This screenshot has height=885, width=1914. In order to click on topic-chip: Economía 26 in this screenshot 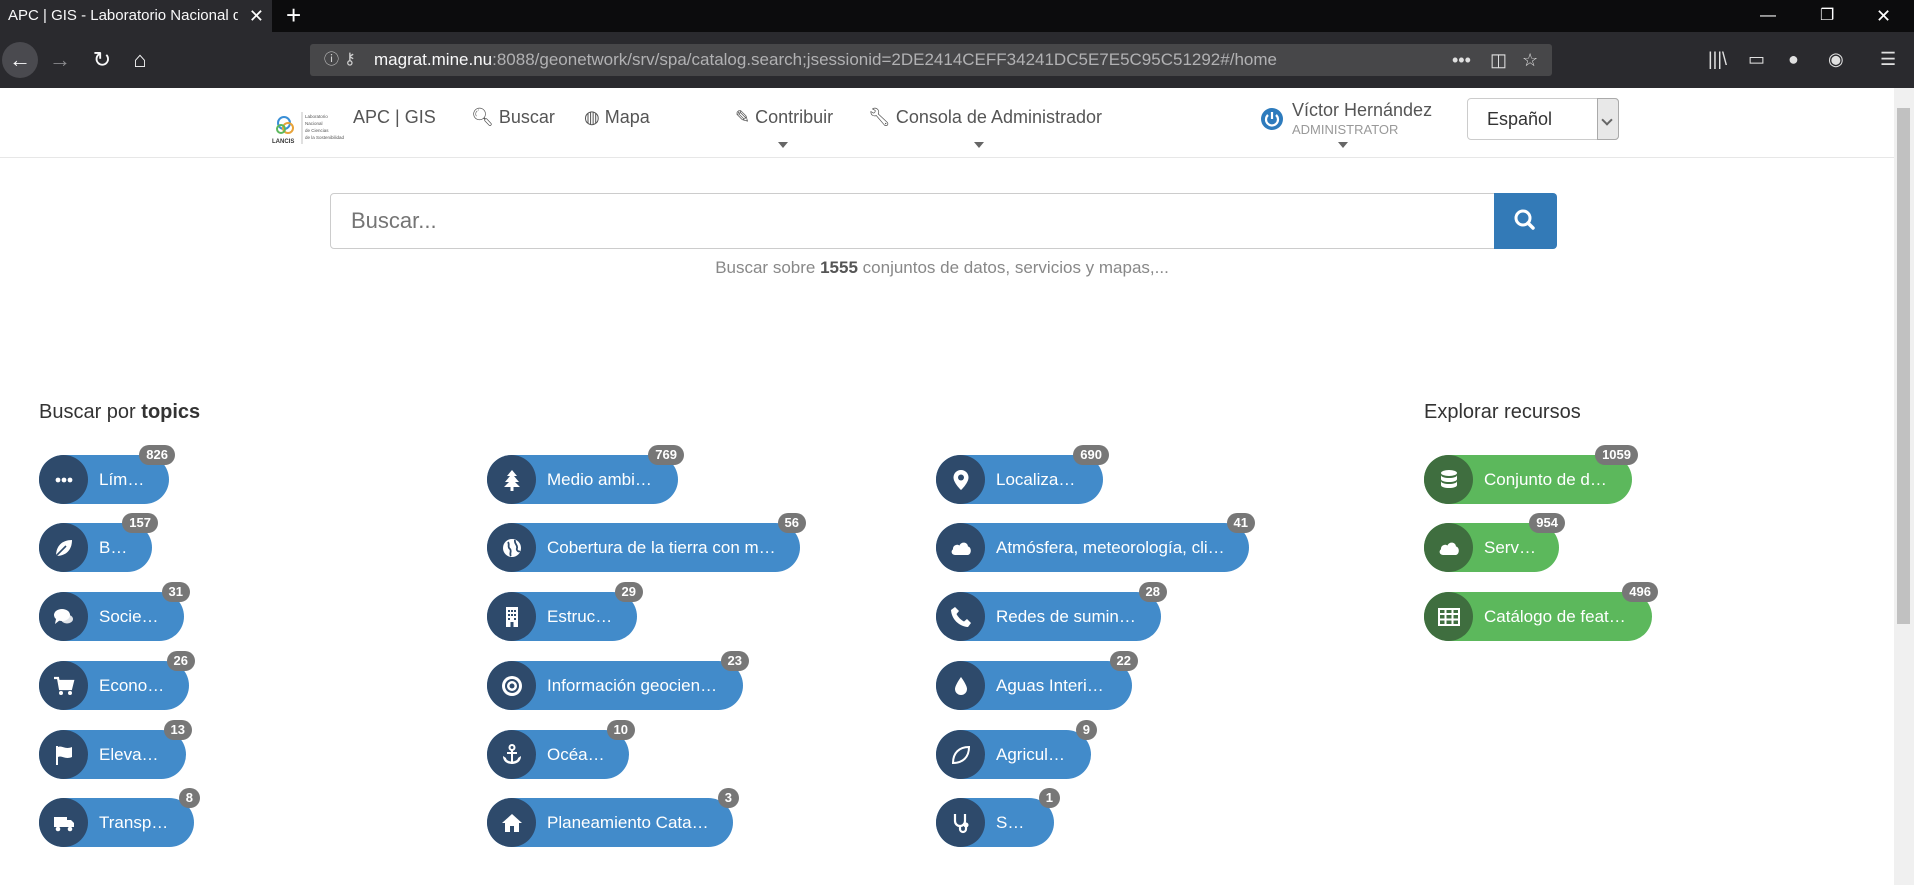, I will do `click(117, 680)`.